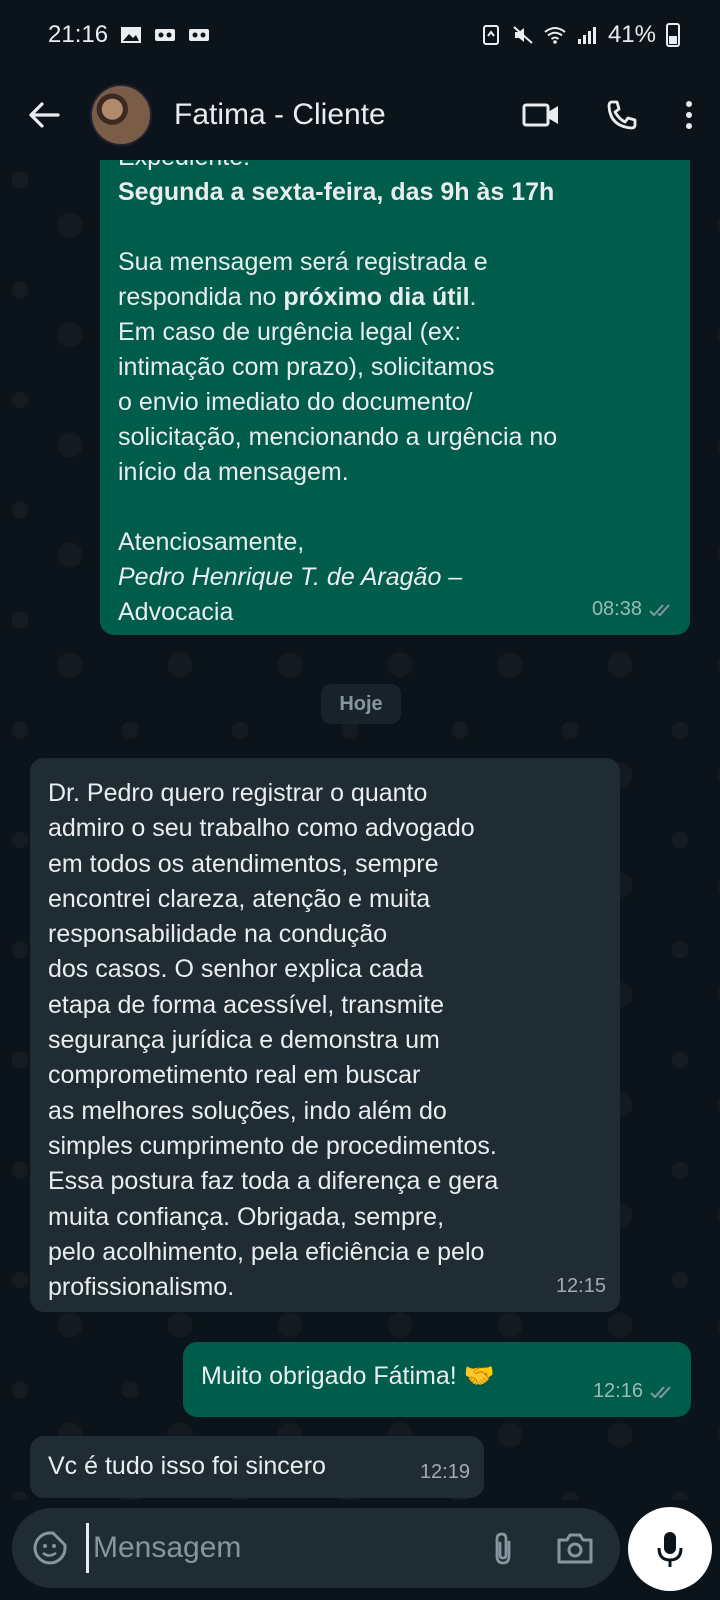 The height and width of the screenshot is (1600, 720). I want to click on contact-avatar, so click(121, 115).